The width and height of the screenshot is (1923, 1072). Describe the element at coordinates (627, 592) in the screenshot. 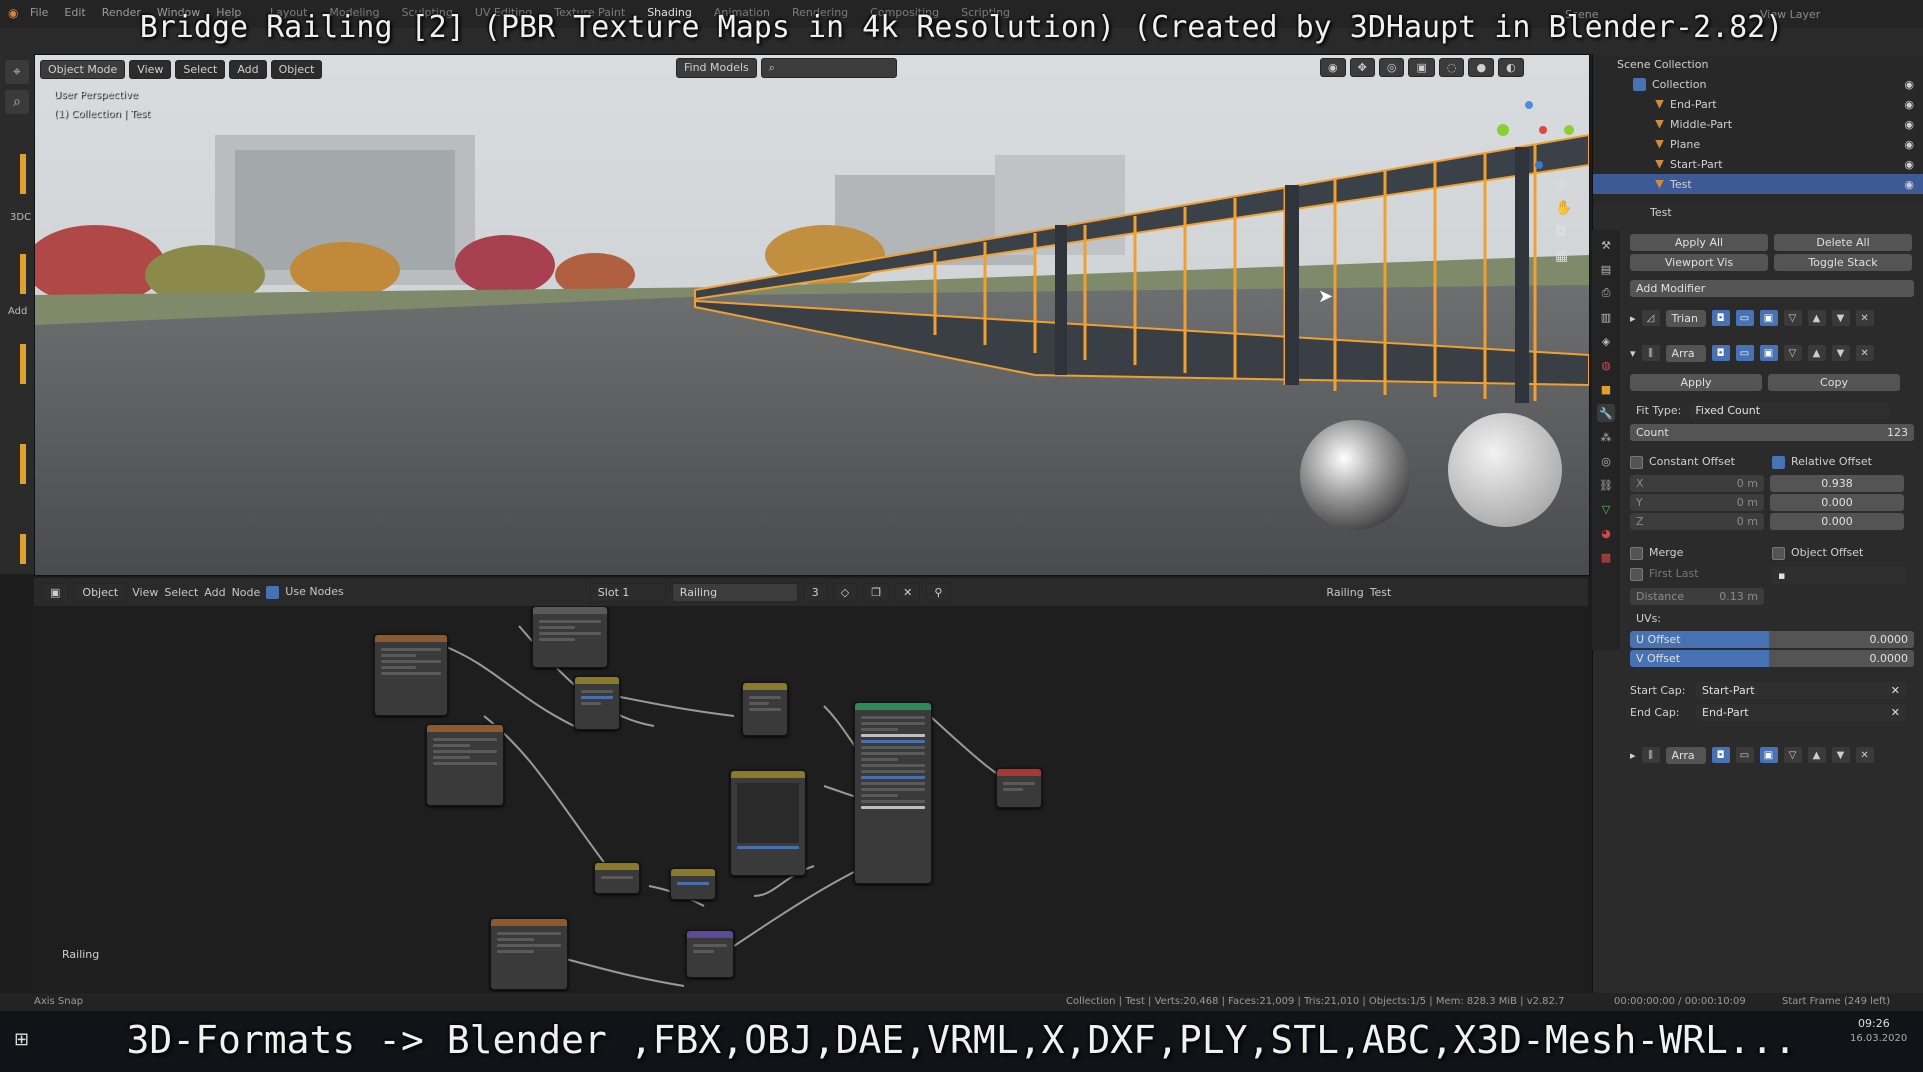

I see `slot-dropdown: Slot 1` at that location.